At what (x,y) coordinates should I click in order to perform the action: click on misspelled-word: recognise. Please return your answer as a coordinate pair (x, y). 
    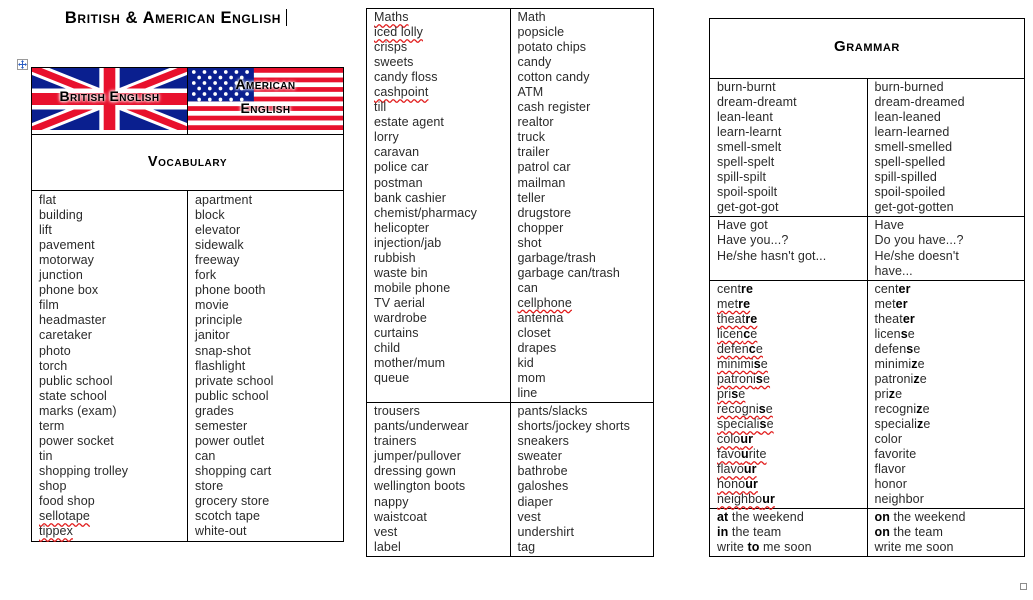
    Looking at the image, I should click on (745, 408).